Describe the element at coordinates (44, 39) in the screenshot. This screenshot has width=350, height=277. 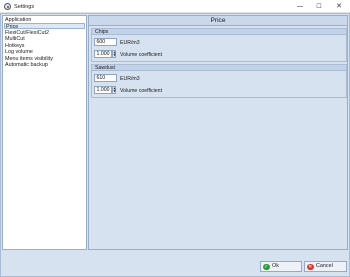
I see `nav-item-multicut: MultiCut` at that location.